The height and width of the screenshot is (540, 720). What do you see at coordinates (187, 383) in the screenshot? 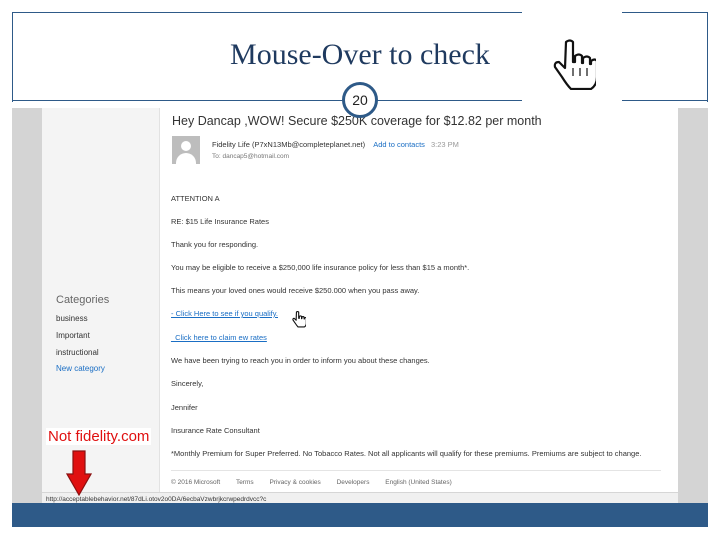
I see `body-line: Sincerely,` at bounding box center [187, 383].